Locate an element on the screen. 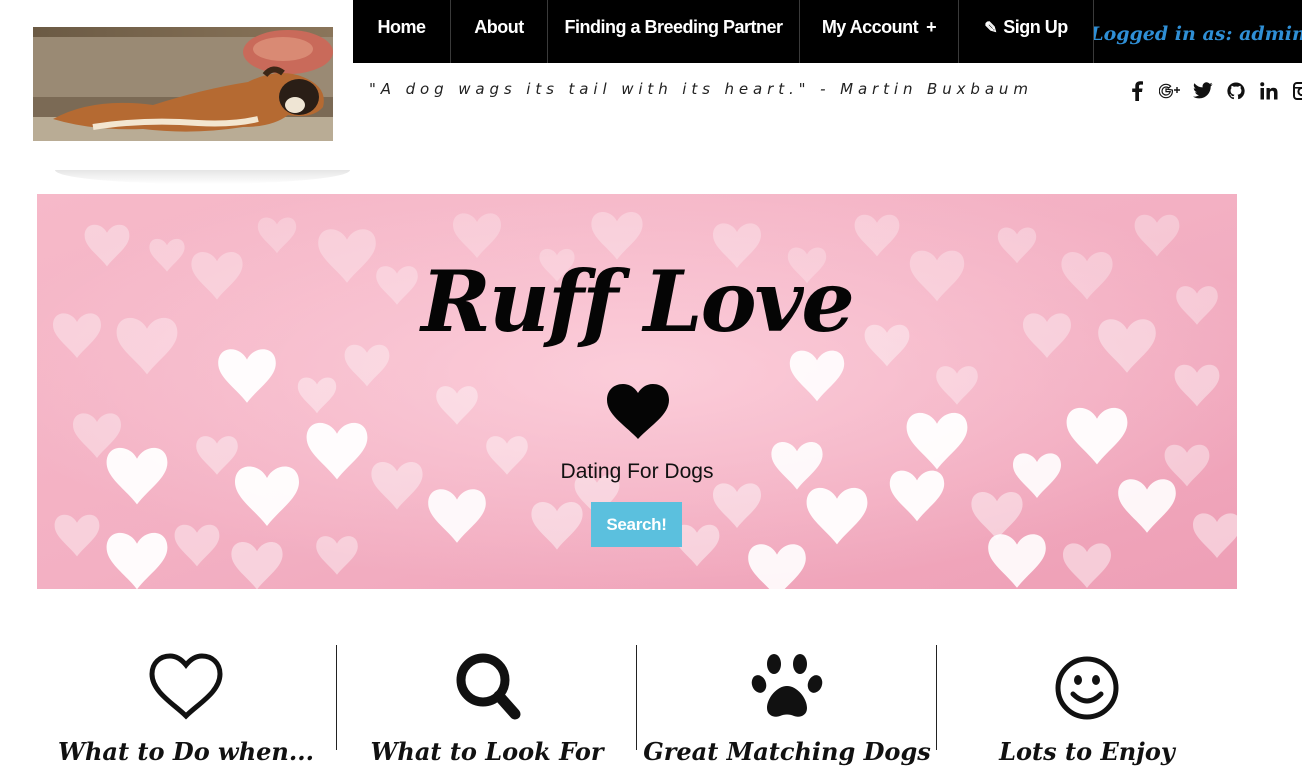 The width and height of the screenshot is (1302, 766). hero-subtitle: Dating For Dogs is located at coordinates (637, 472).